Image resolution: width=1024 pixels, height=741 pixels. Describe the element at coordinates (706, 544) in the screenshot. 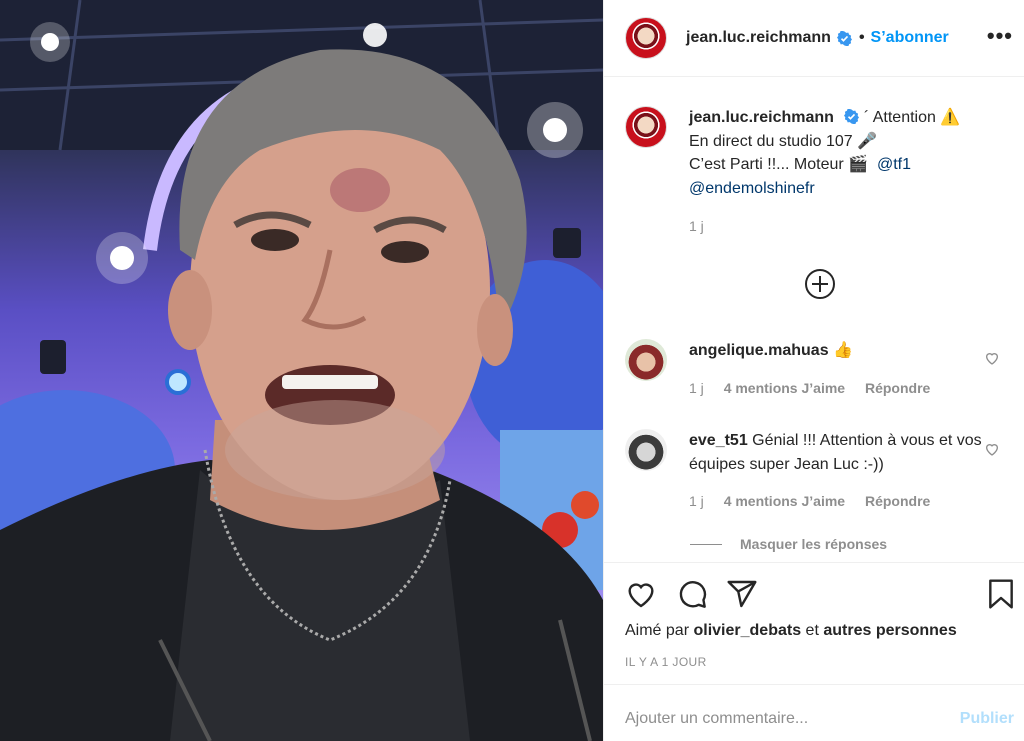

I see `replies-divider` at that location.